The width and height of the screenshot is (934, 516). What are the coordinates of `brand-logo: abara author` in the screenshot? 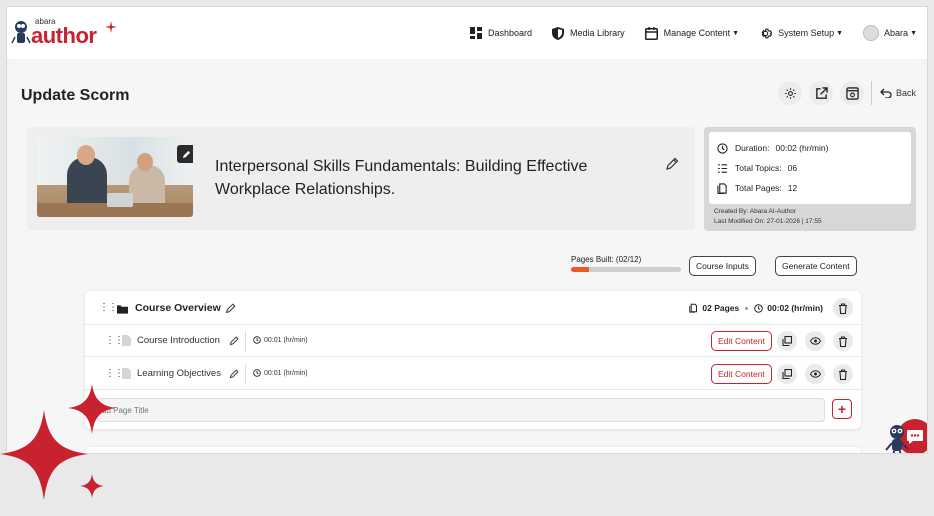 It's located at (66, 32).